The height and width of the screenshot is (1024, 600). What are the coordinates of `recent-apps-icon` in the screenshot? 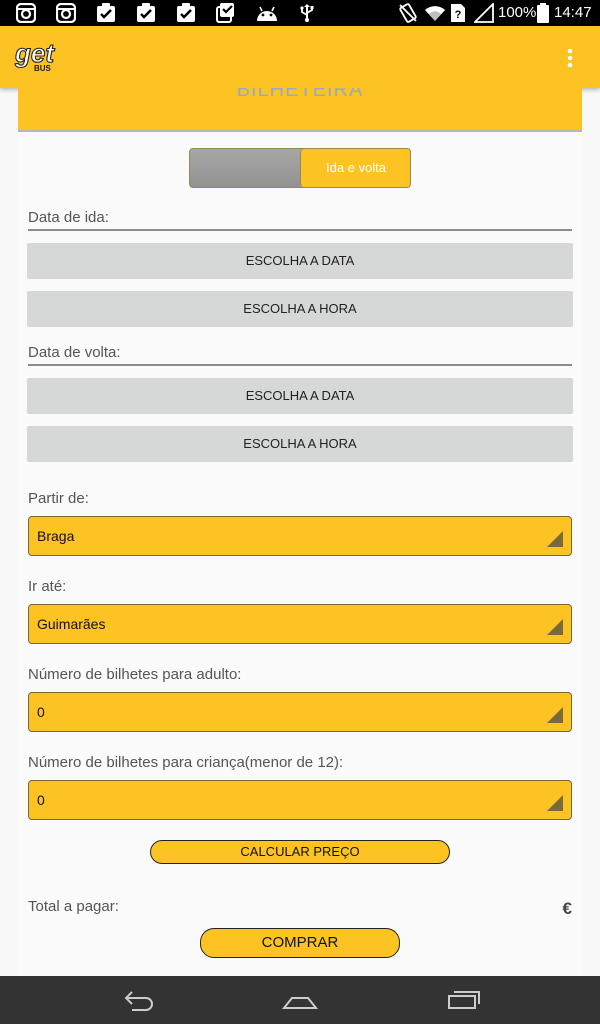 It's located at (464, 1000).